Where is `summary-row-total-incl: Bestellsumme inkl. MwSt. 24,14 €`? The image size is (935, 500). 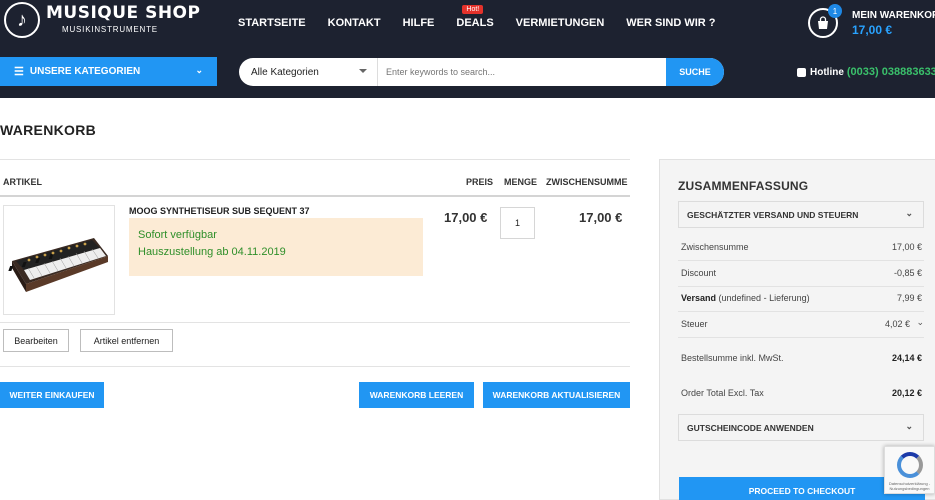 summary-row-total-incl: Bestellsumme inkl. MwSt. 24,14 € is located at coordinates (801, 358).